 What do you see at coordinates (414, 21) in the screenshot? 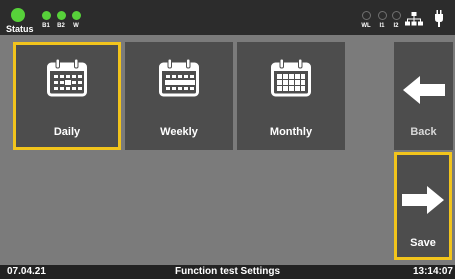
I see `network-icon` at bounding box center [414, 21].